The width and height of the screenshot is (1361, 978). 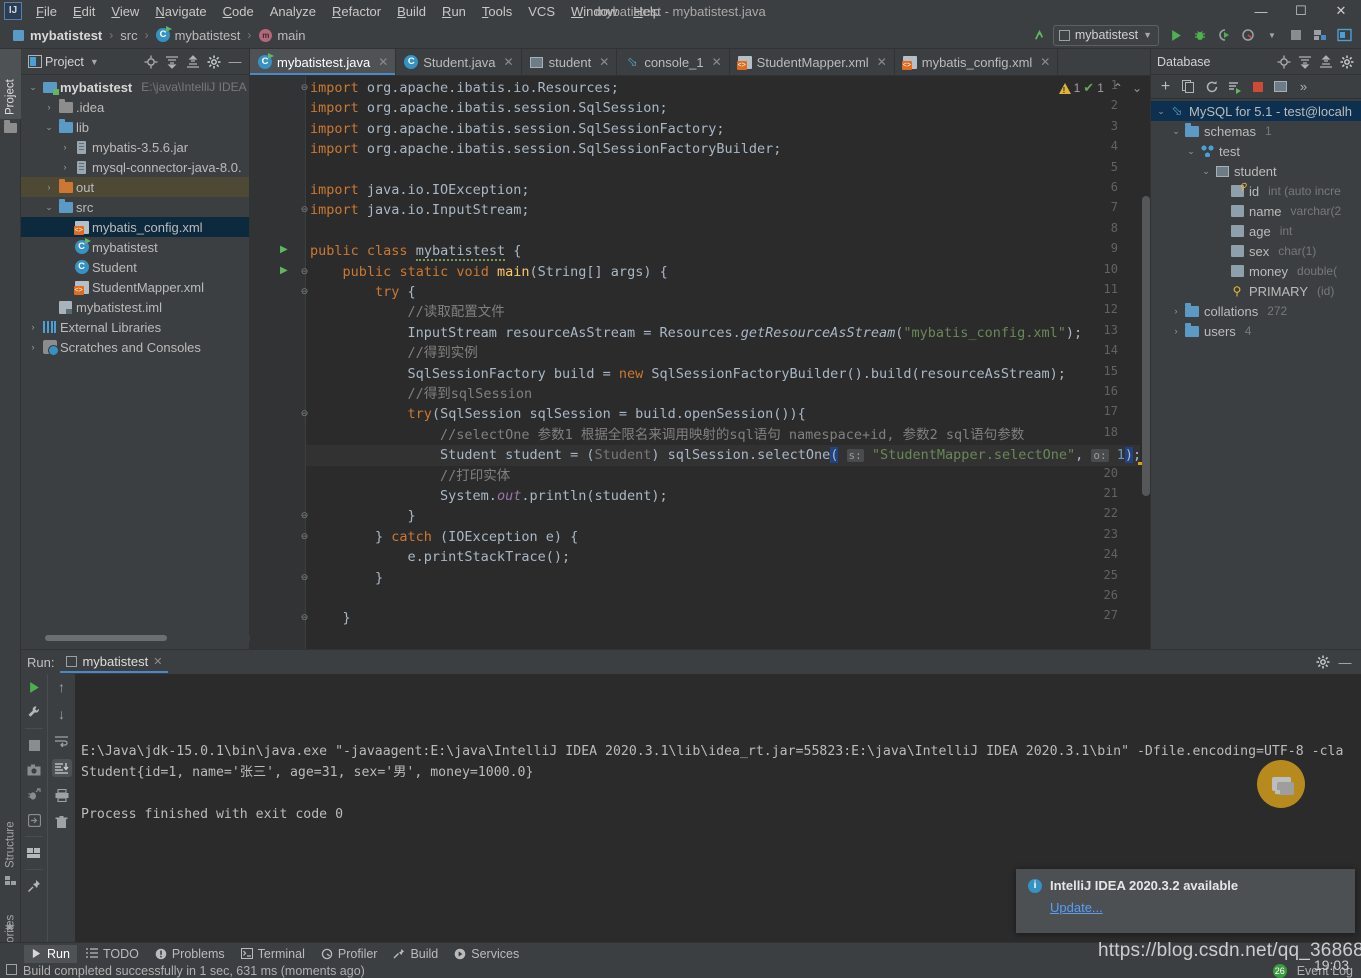 What do you see at coordinates (486, 954) in the screenshot?
I see `toolwindow-button-services: Services` at bounding box center [486, 954].